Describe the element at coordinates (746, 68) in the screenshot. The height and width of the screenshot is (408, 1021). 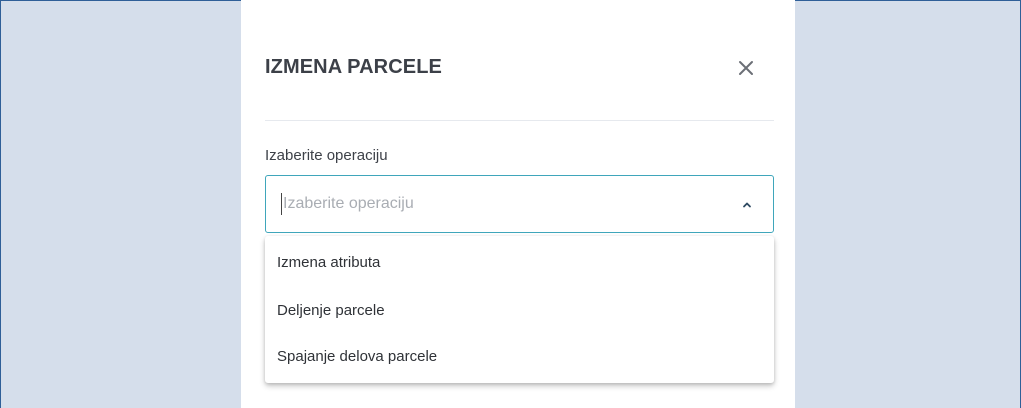
I see `close-icon` at that location.